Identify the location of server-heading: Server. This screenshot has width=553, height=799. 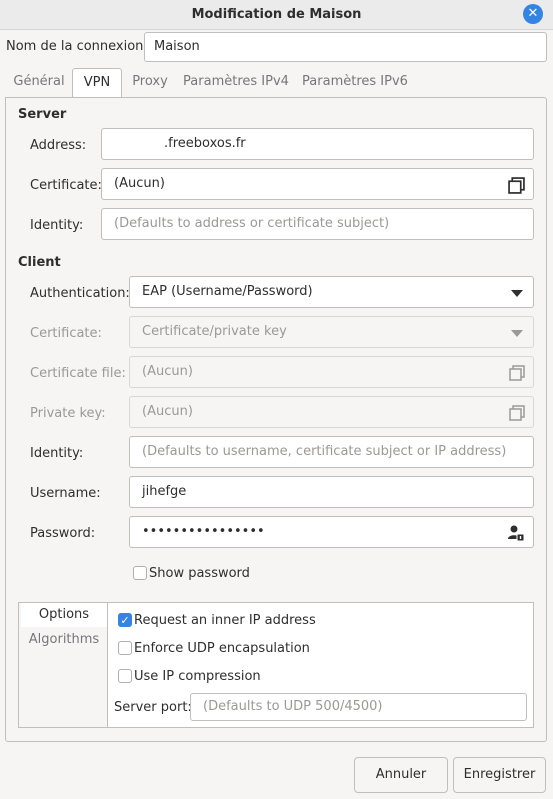
(42, 114).